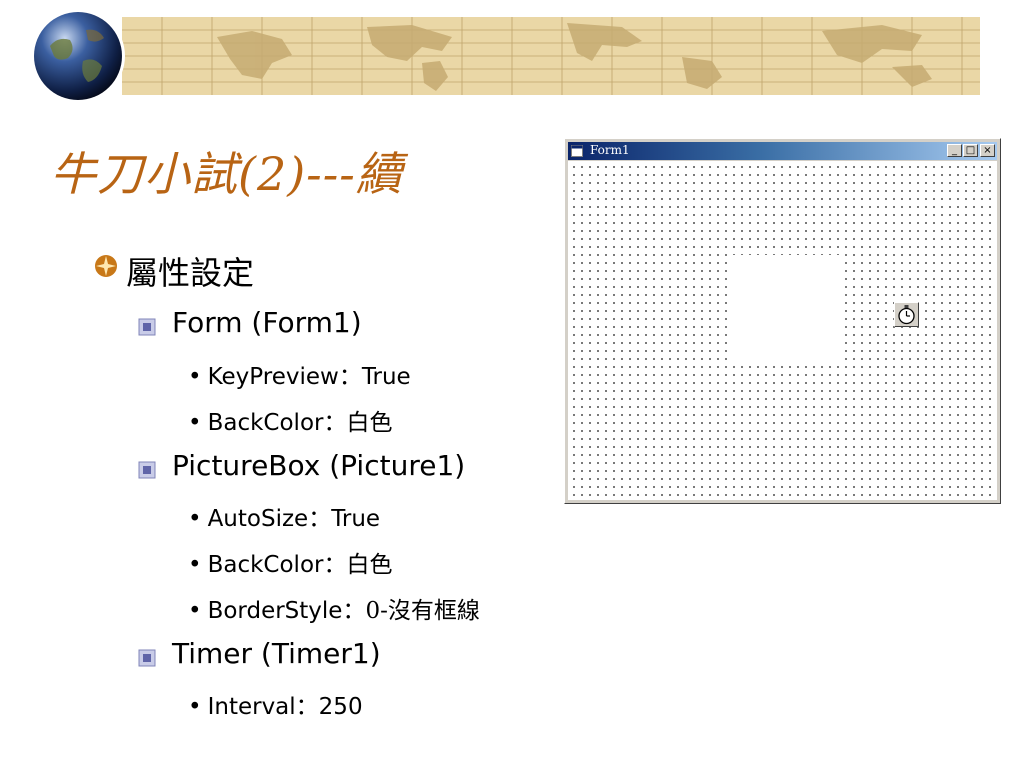 The image size is (1024, 768). What do you see at coordinates (577, 151) in the screenshot?
I see `form-icon` at bounding box center [577, 151].